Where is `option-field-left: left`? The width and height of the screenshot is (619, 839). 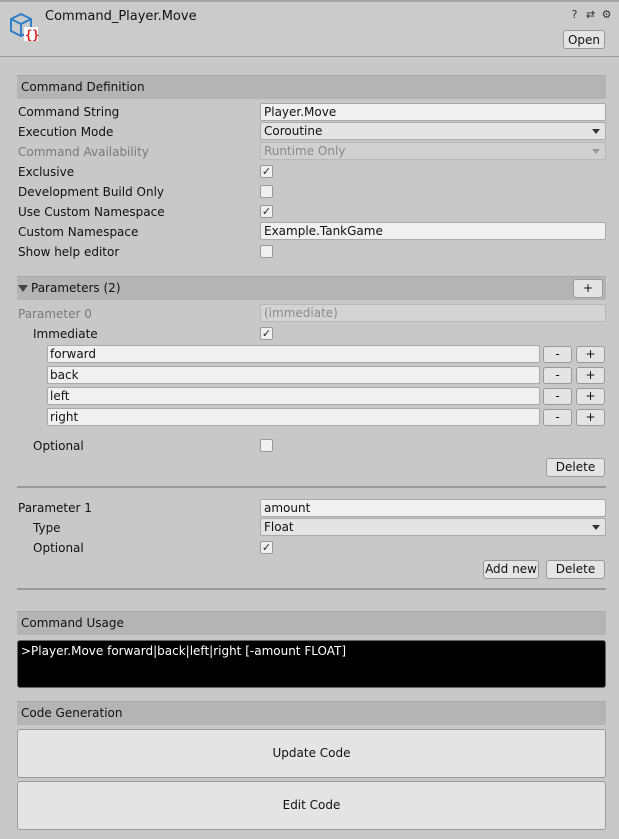
option-field-left: left is located at coordinates (293, 396).